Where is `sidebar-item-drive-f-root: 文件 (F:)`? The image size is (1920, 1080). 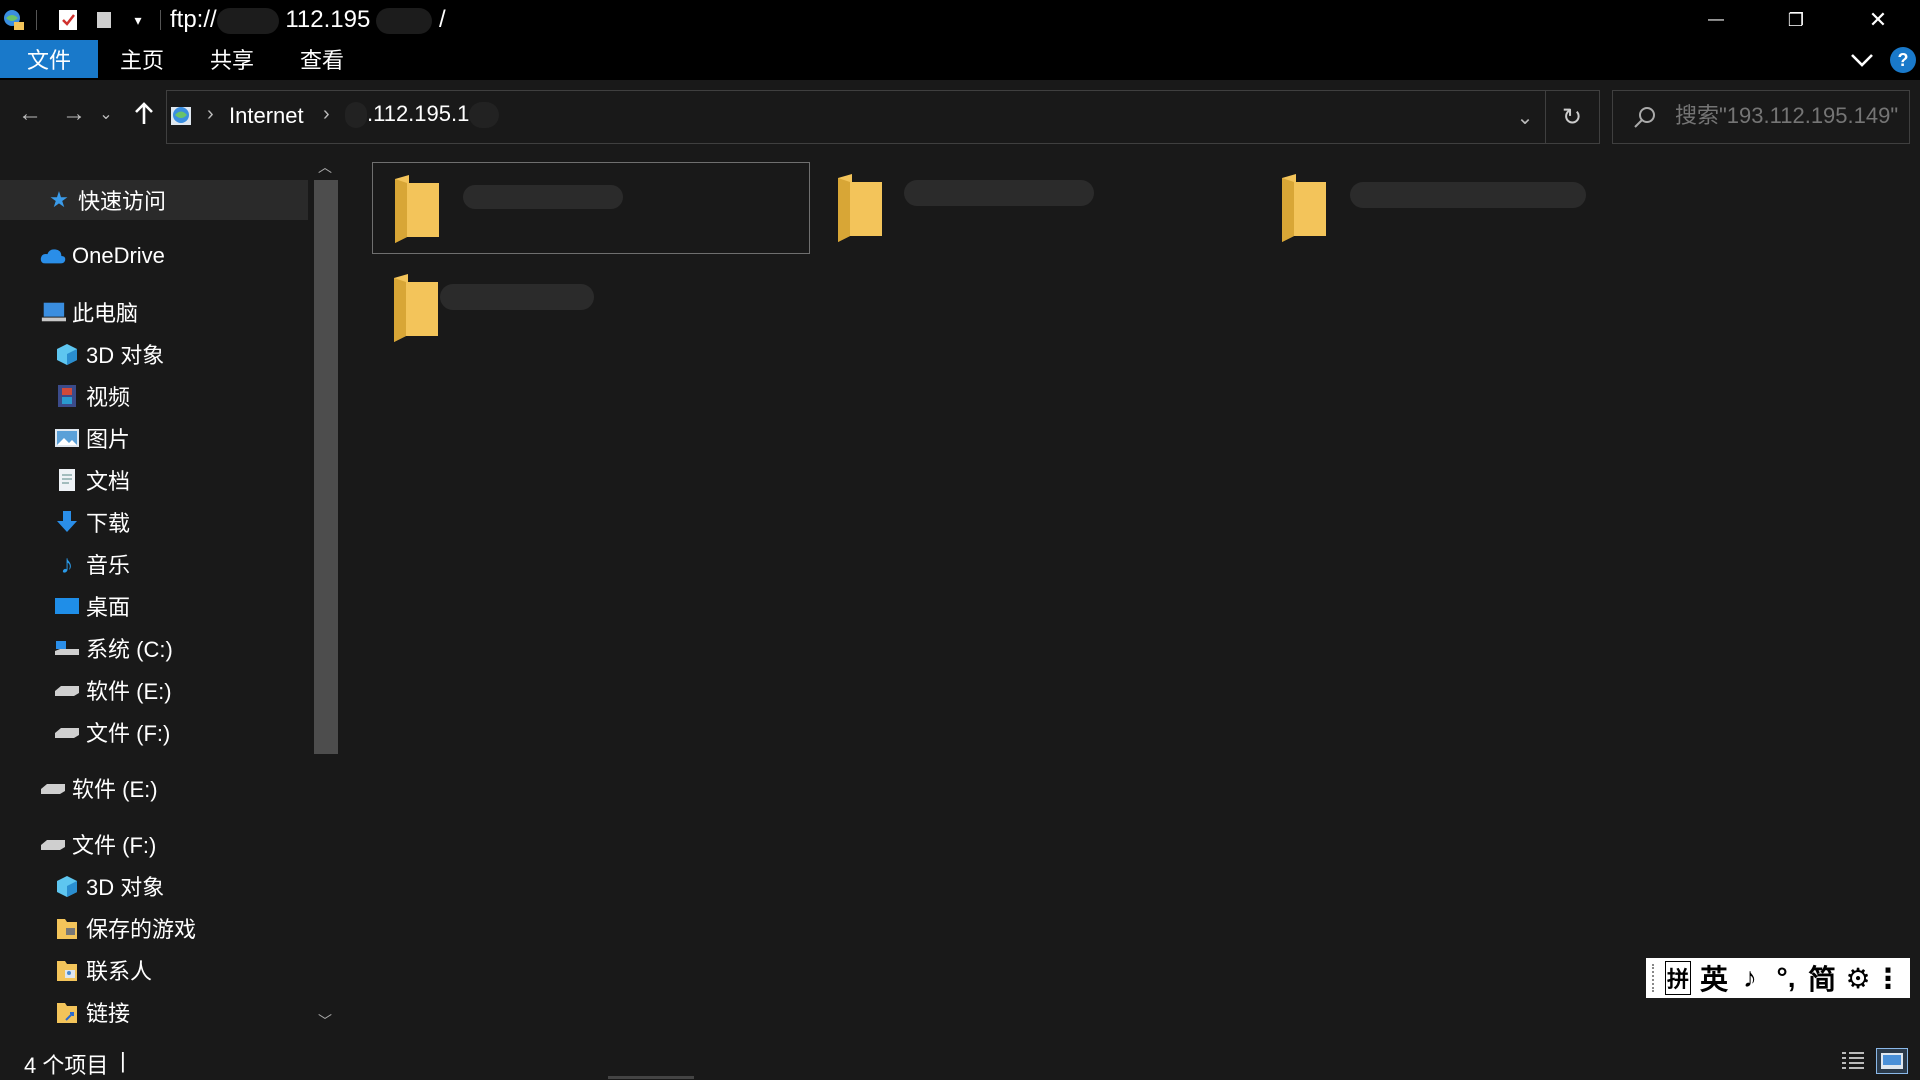 sidebar-item-drive-f-root: 文件 (F:) is located at coordinates (98, 844).